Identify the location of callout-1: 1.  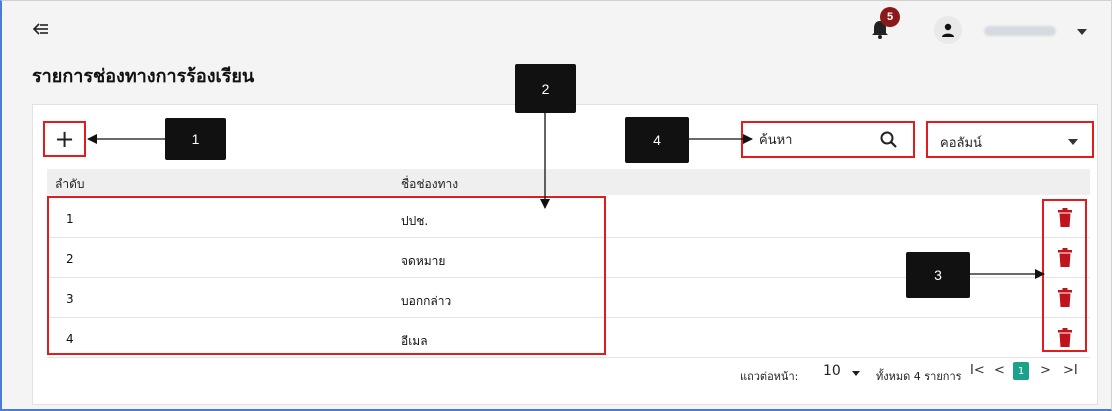
(195, 139).